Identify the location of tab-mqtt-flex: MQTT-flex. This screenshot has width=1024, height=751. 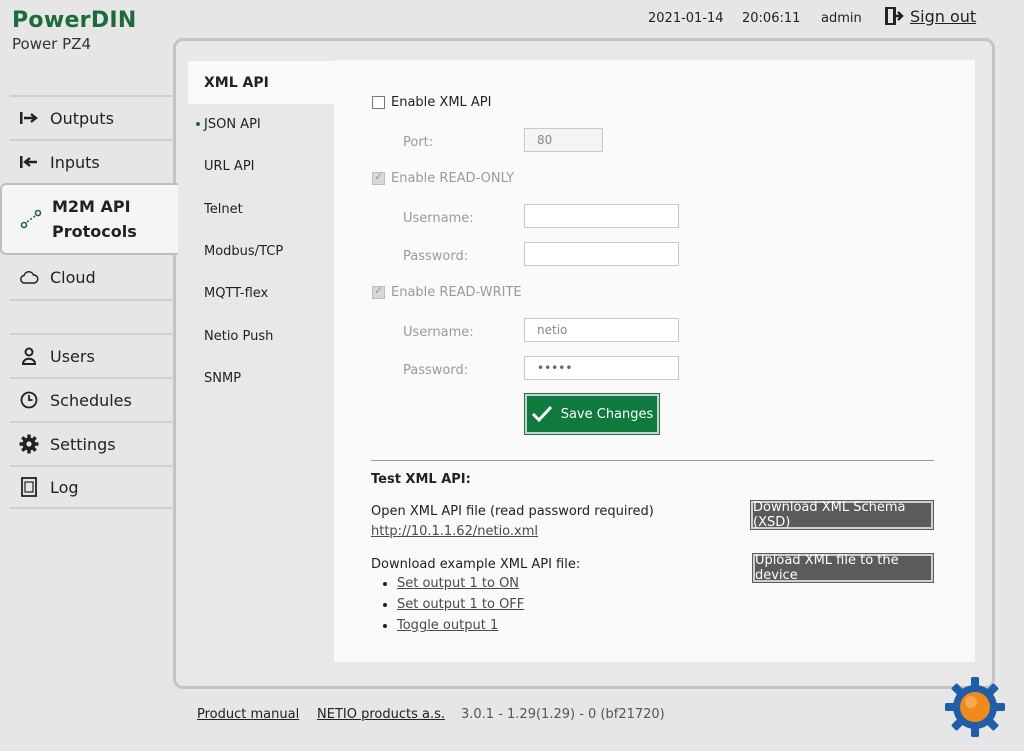
(261, 293).